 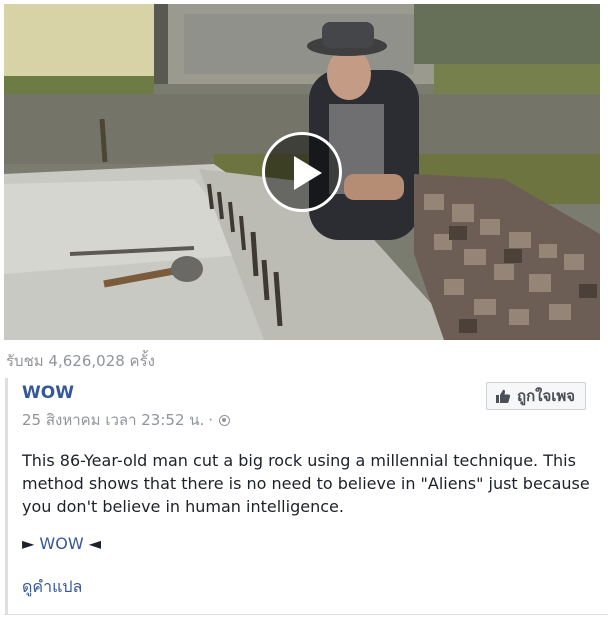 I want to click on bottom-divider, so click(x=306, y=614).